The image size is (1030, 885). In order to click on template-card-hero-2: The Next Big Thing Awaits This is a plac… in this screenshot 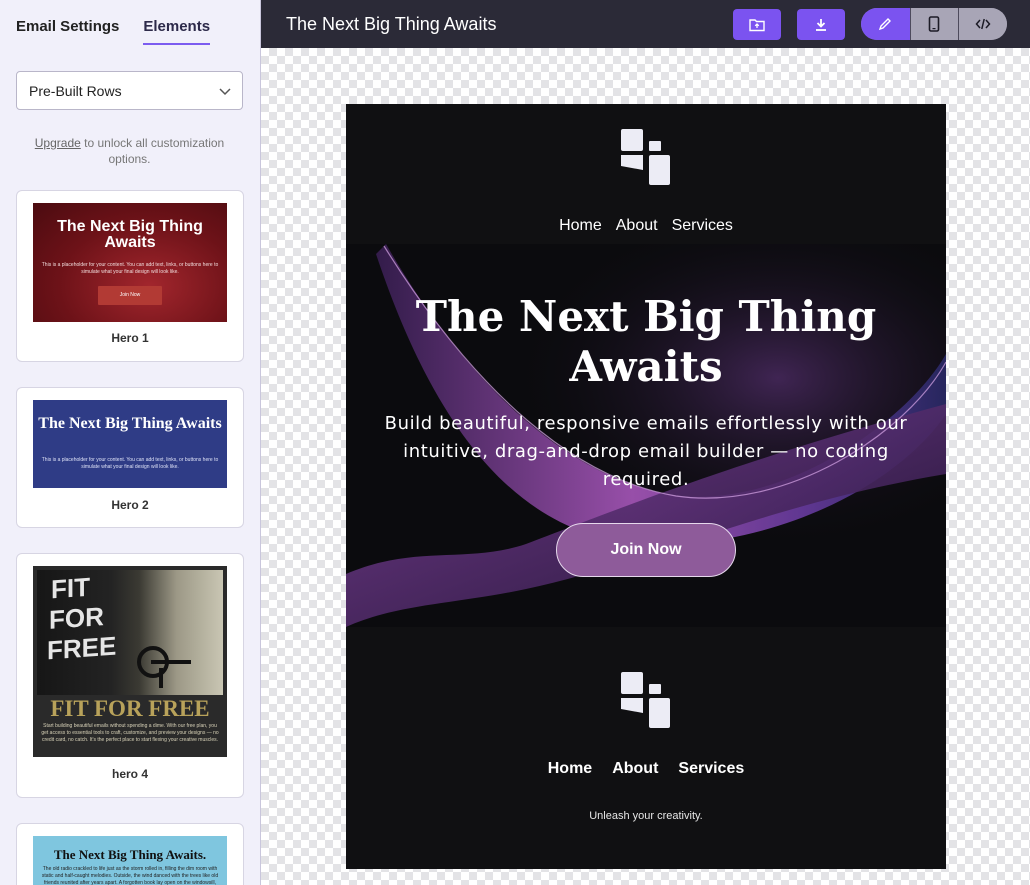, I will do `click(130, 457)`.